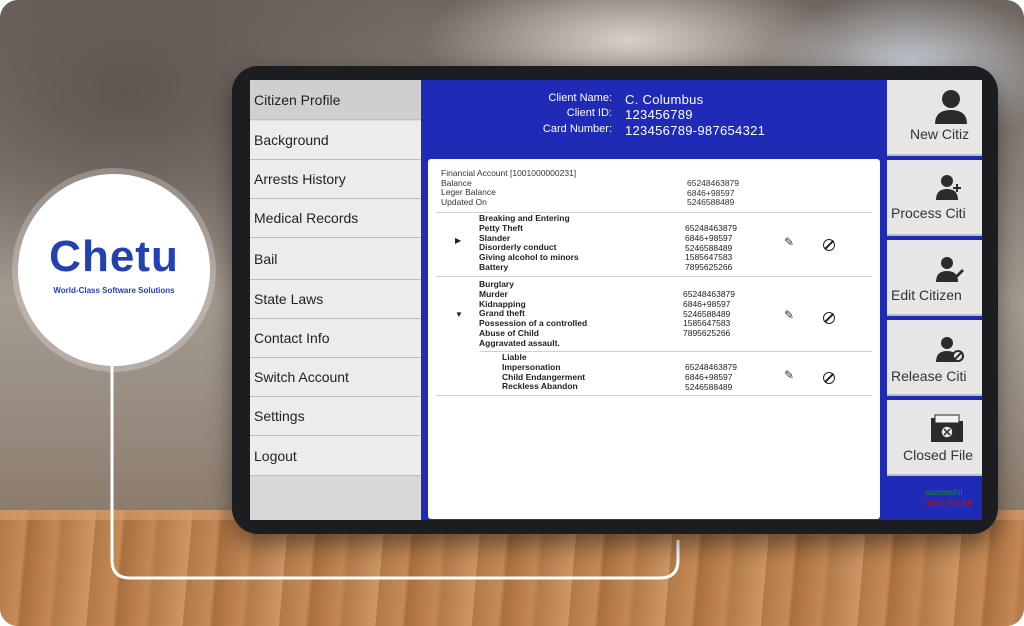 This screenshot has height=626, width=1024. What do you see at coordinates (519, 342) in the screenshot?
I see `list-item: Aggravated assault.` at bounding box center [519, 342].